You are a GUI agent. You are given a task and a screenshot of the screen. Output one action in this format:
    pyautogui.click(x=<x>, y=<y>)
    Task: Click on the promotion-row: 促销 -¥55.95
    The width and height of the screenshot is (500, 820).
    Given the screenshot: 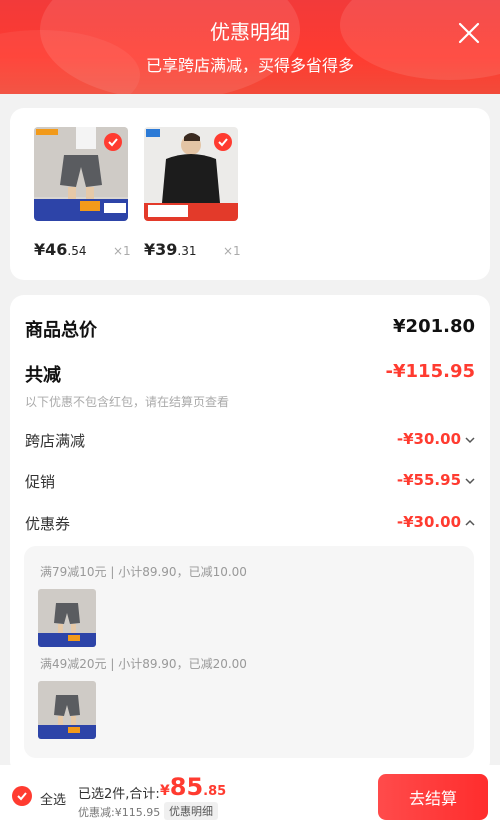 What is the action you would take?
    pyautogui.click(x=250, y=481)
    